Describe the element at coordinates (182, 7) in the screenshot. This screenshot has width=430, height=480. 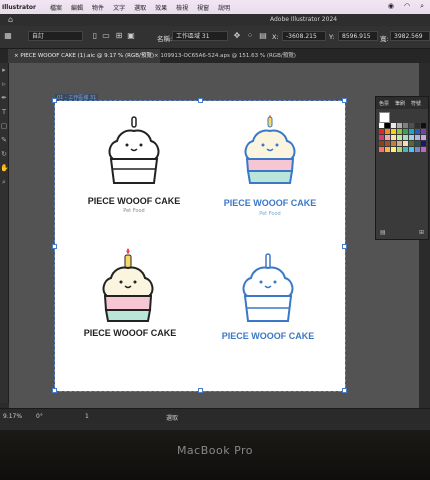
I see `menu-view: 檢視` at that location.